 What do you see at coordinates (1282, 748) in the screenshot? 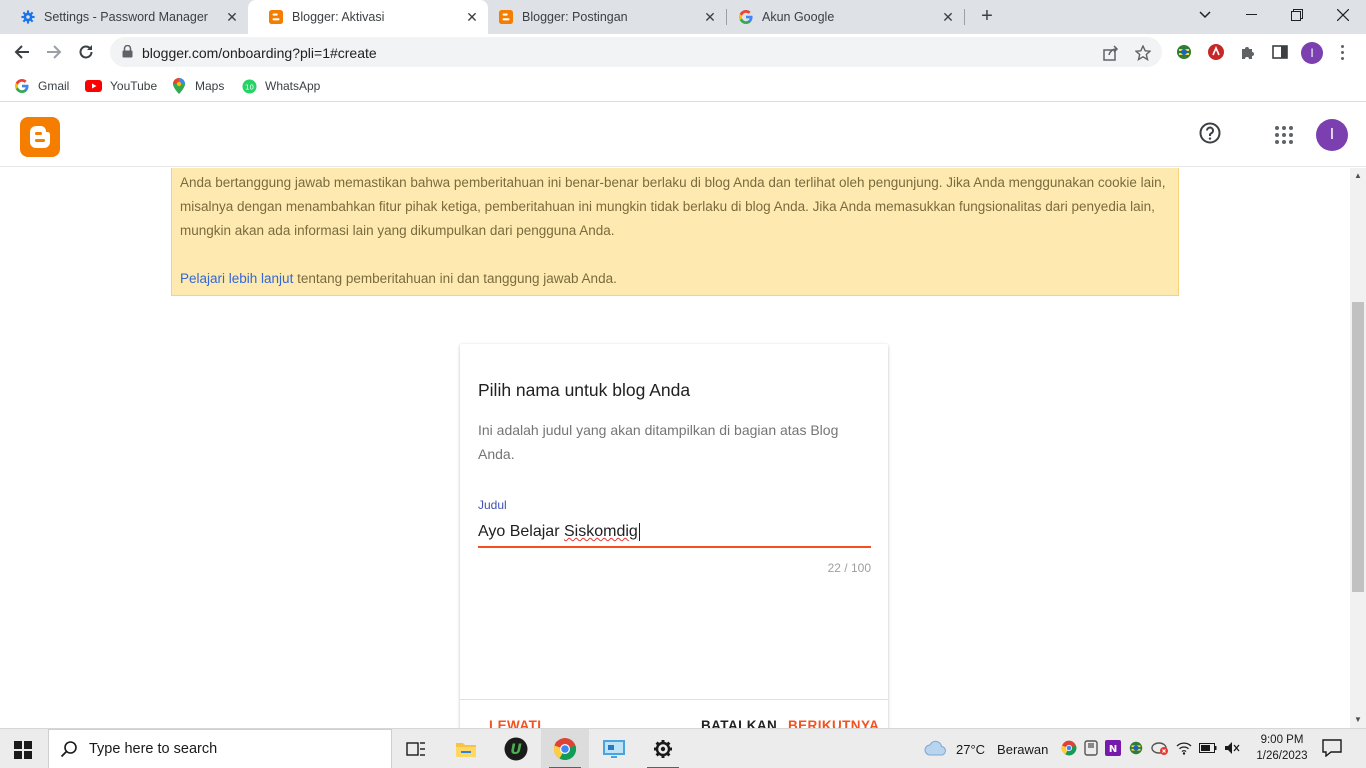
I see `taskbar-clock: 9:00 PM 1/26/2023` at bounding box center [1282, 748].